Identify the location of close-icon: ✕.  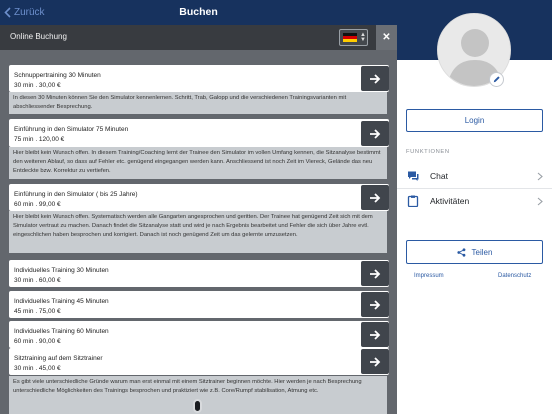
(386, 37).